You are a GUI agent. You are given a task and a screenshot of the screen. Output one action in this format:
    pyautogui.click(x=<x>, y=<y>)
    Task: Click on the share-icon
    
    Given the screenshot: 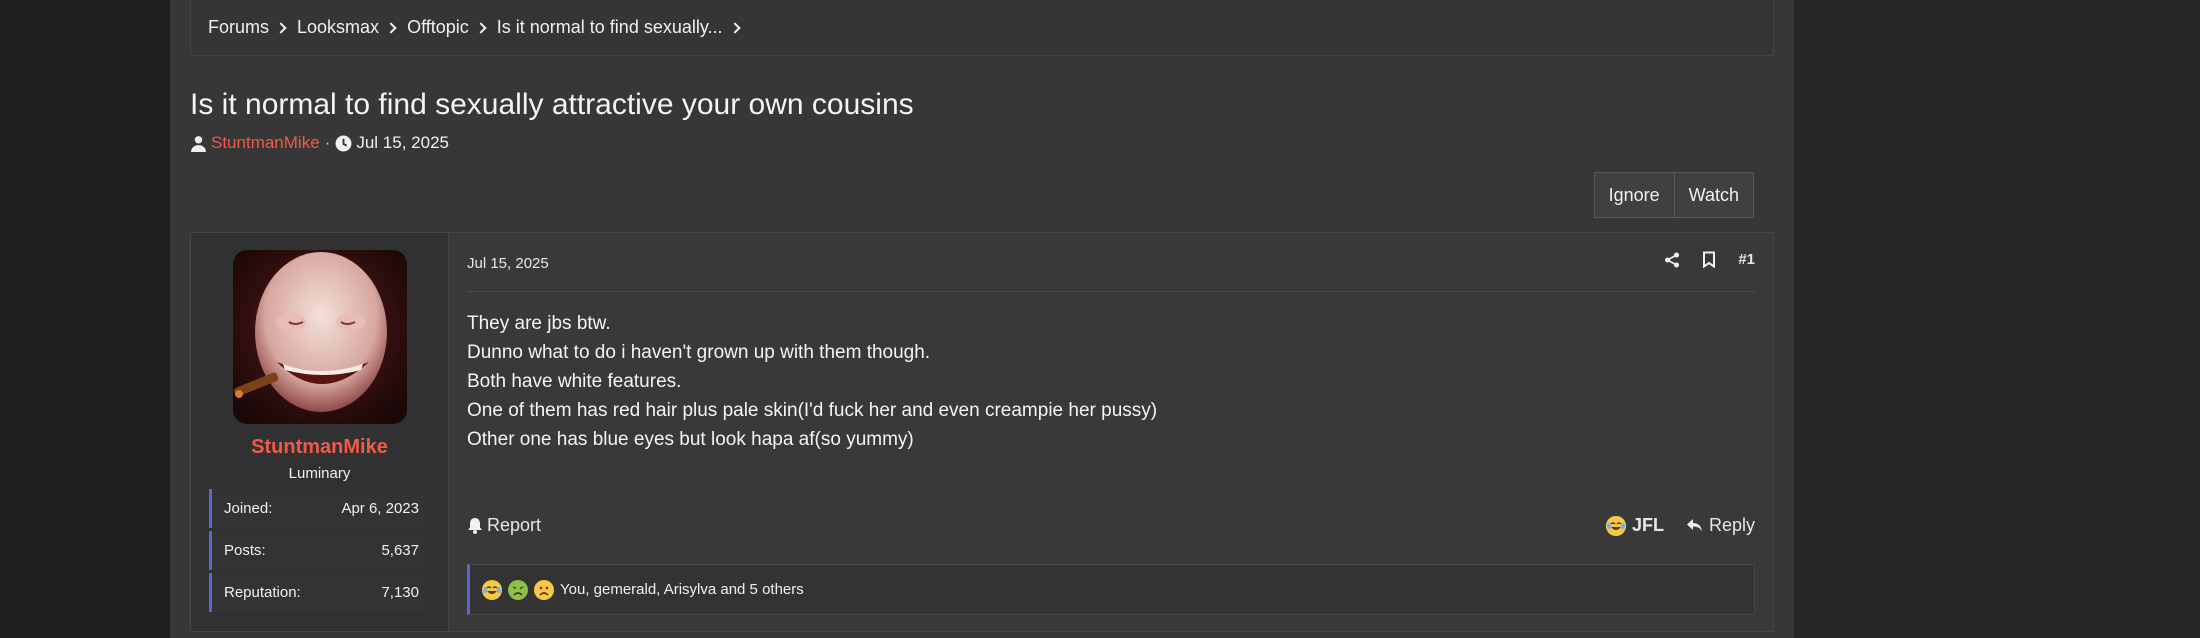 What is the action you would take?
    pyautogui.click(x=1672, y=260)
    